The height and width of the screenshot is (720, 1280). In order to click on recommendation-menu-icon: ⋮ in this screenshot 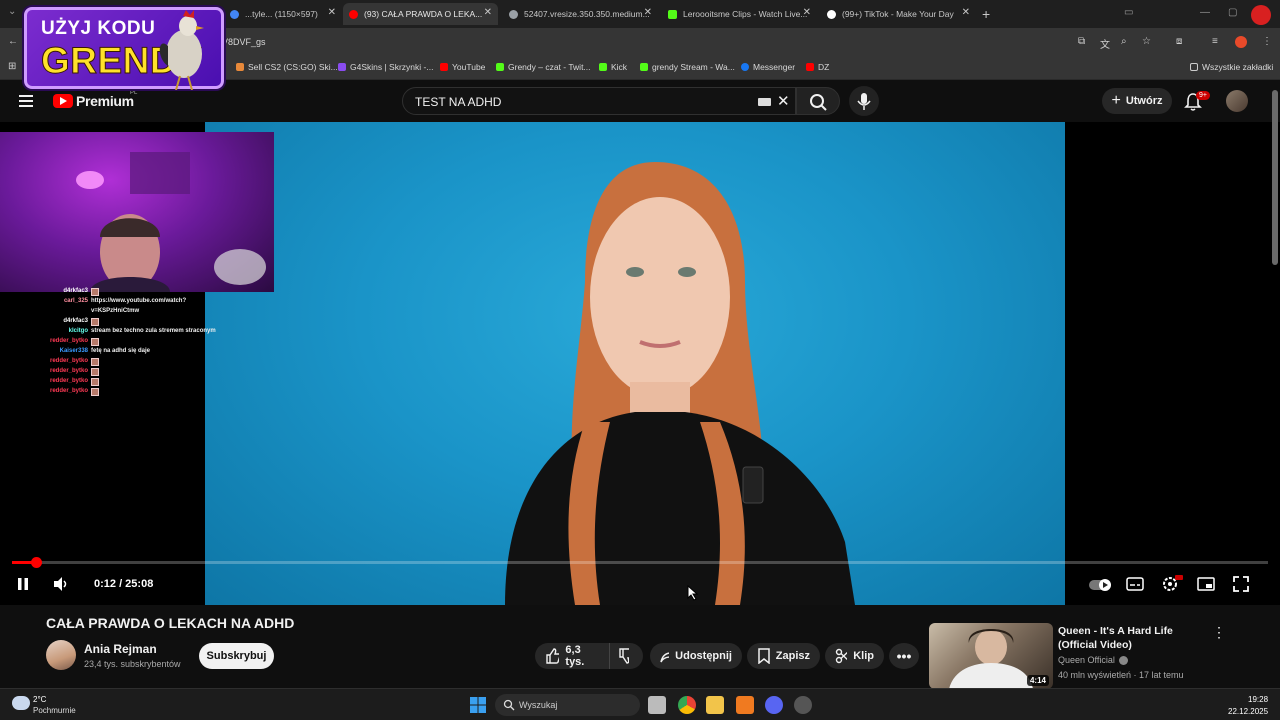, I will do `click(1219, 632)`.